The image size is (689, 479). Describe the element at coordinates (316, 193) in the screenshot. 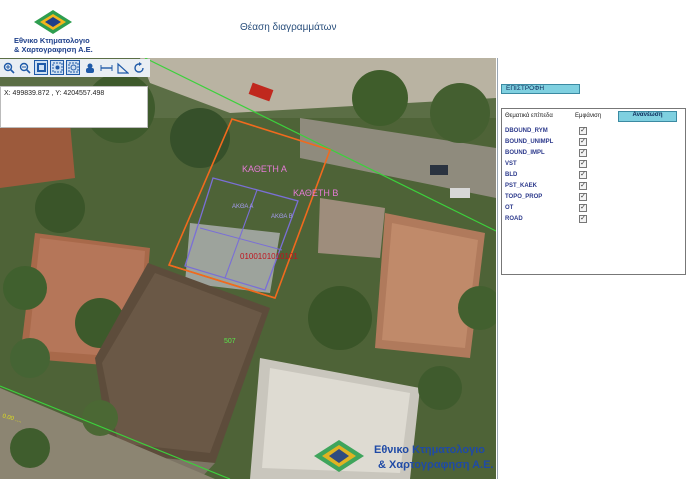

I see `map-label-katheti-b: ΚΑΘΕΤΗ Β` at that location.